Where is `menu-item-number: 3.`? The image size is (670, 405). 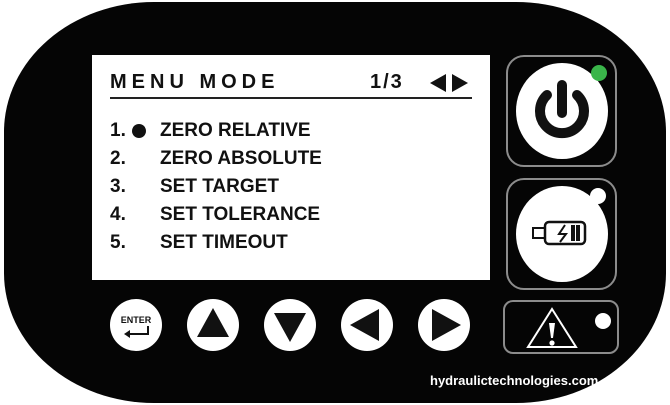 menu-item-number: 3. is located at coordinates (118, 186).